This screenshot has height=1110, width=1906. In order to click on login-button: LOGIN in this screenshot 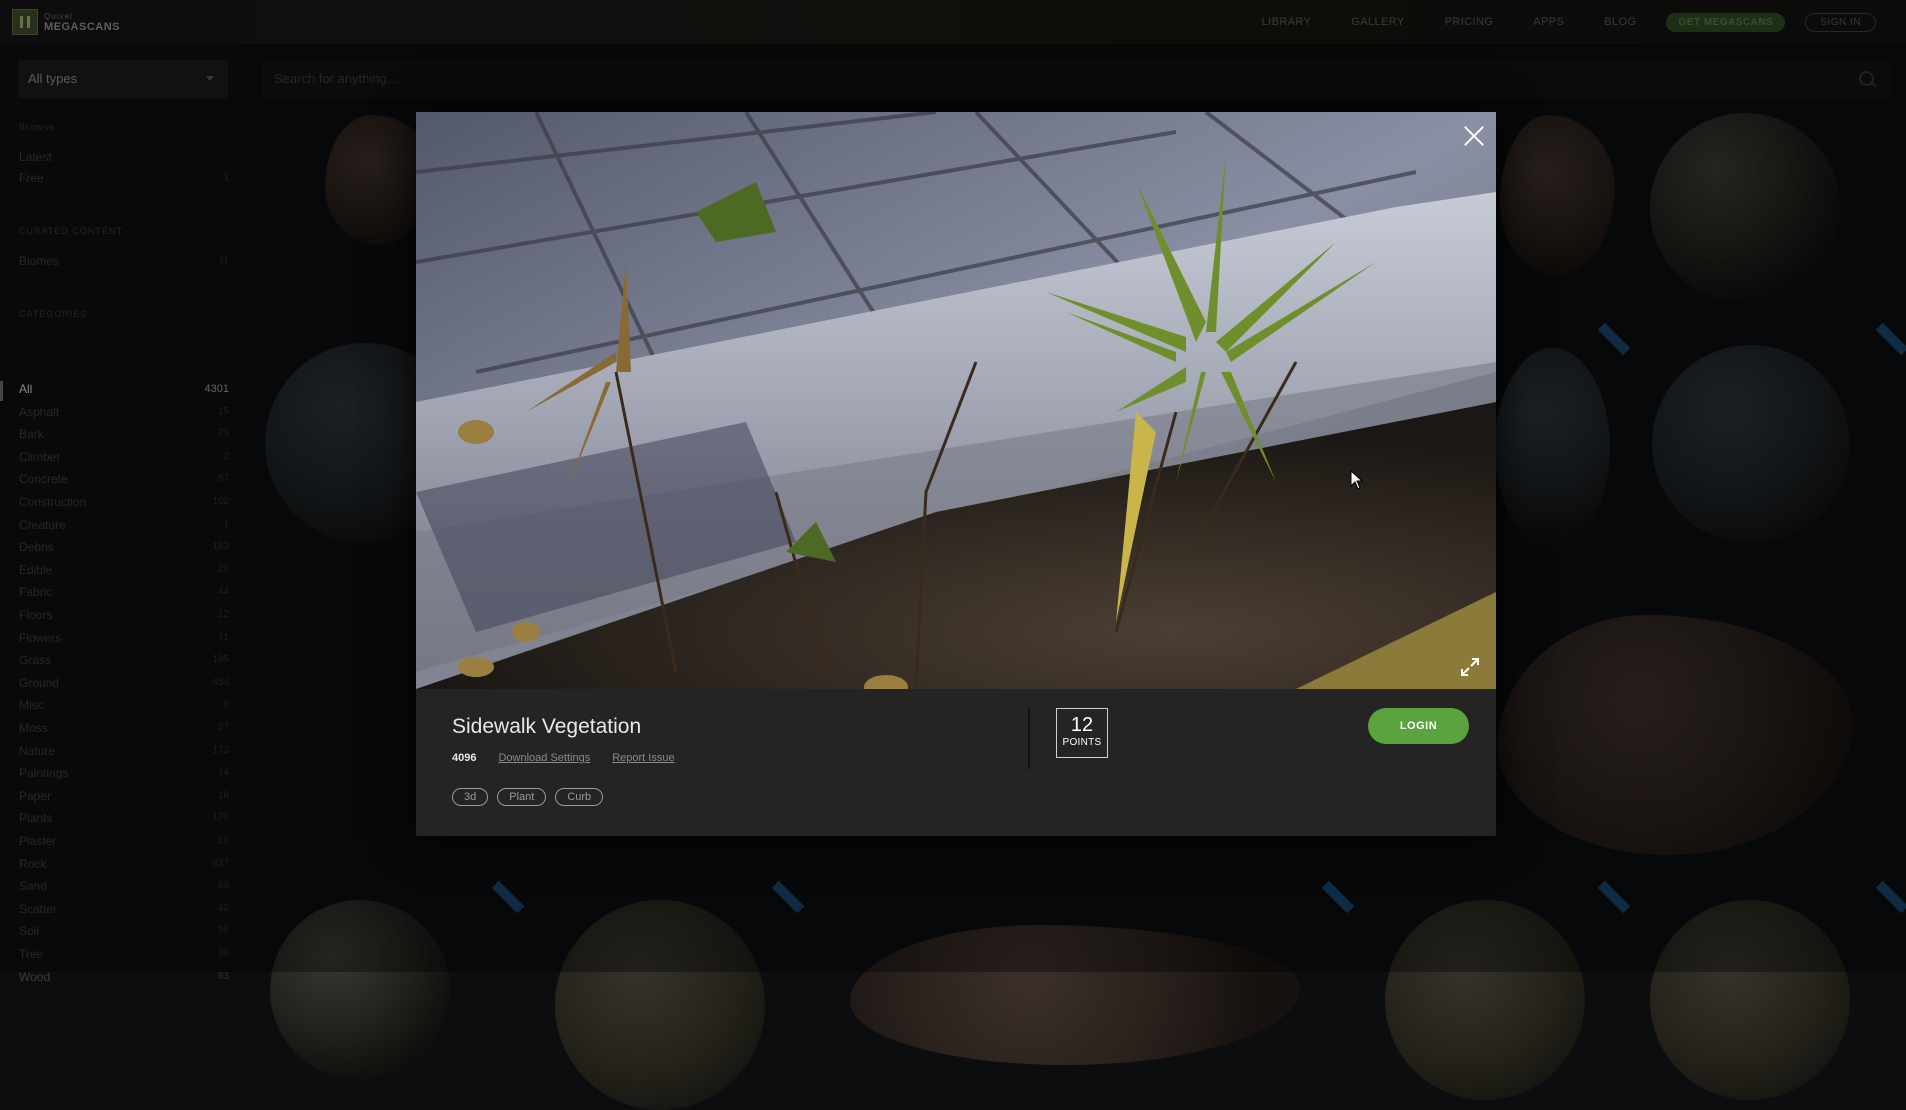, I will do `click(1418, 726)`.